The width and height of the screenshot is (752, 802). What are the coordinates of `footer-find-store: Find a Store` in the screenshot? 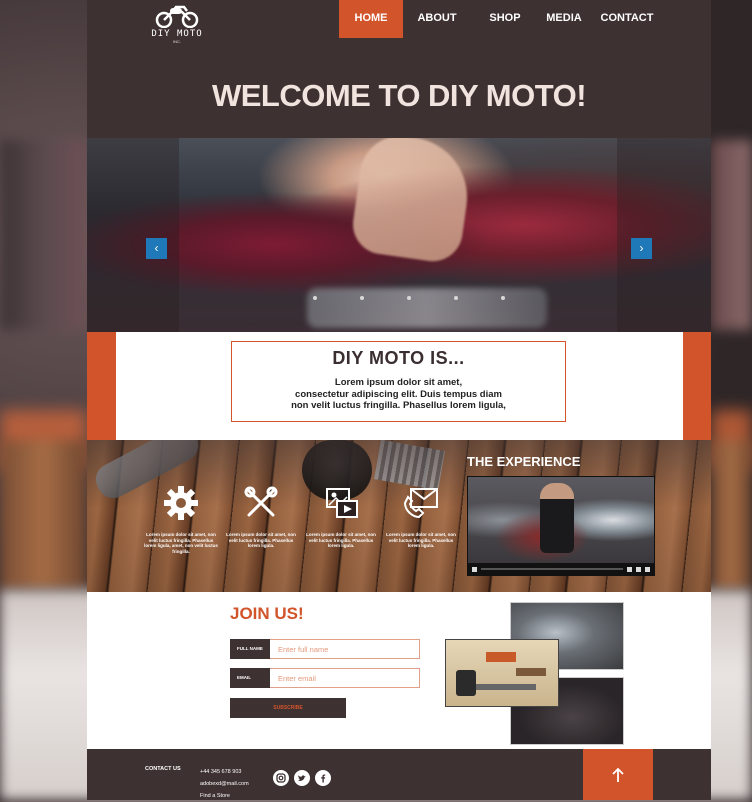 It's located at (224, 796).